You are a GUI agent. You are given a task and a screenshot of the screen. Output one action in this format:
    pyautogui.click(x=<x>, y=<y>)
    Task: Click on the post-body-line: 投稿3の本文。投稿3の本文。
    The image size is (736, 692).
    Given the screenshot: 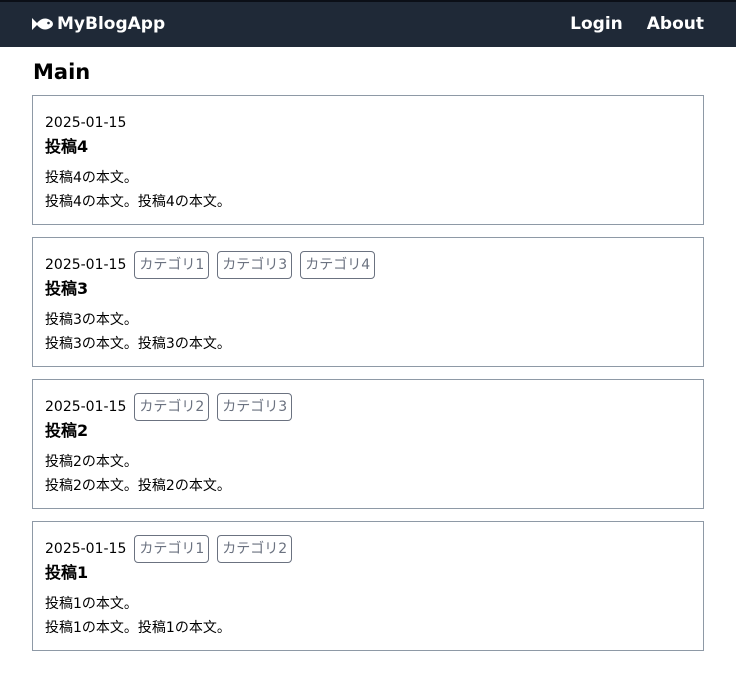 What is the action you would take?
    pyautogui.click(x=138, y=344)
    